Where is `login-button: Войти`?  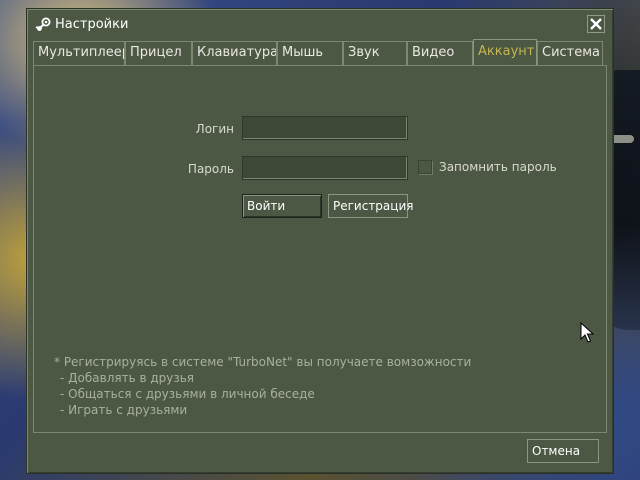 login-button: Войти is located at coordinates (282, 206).